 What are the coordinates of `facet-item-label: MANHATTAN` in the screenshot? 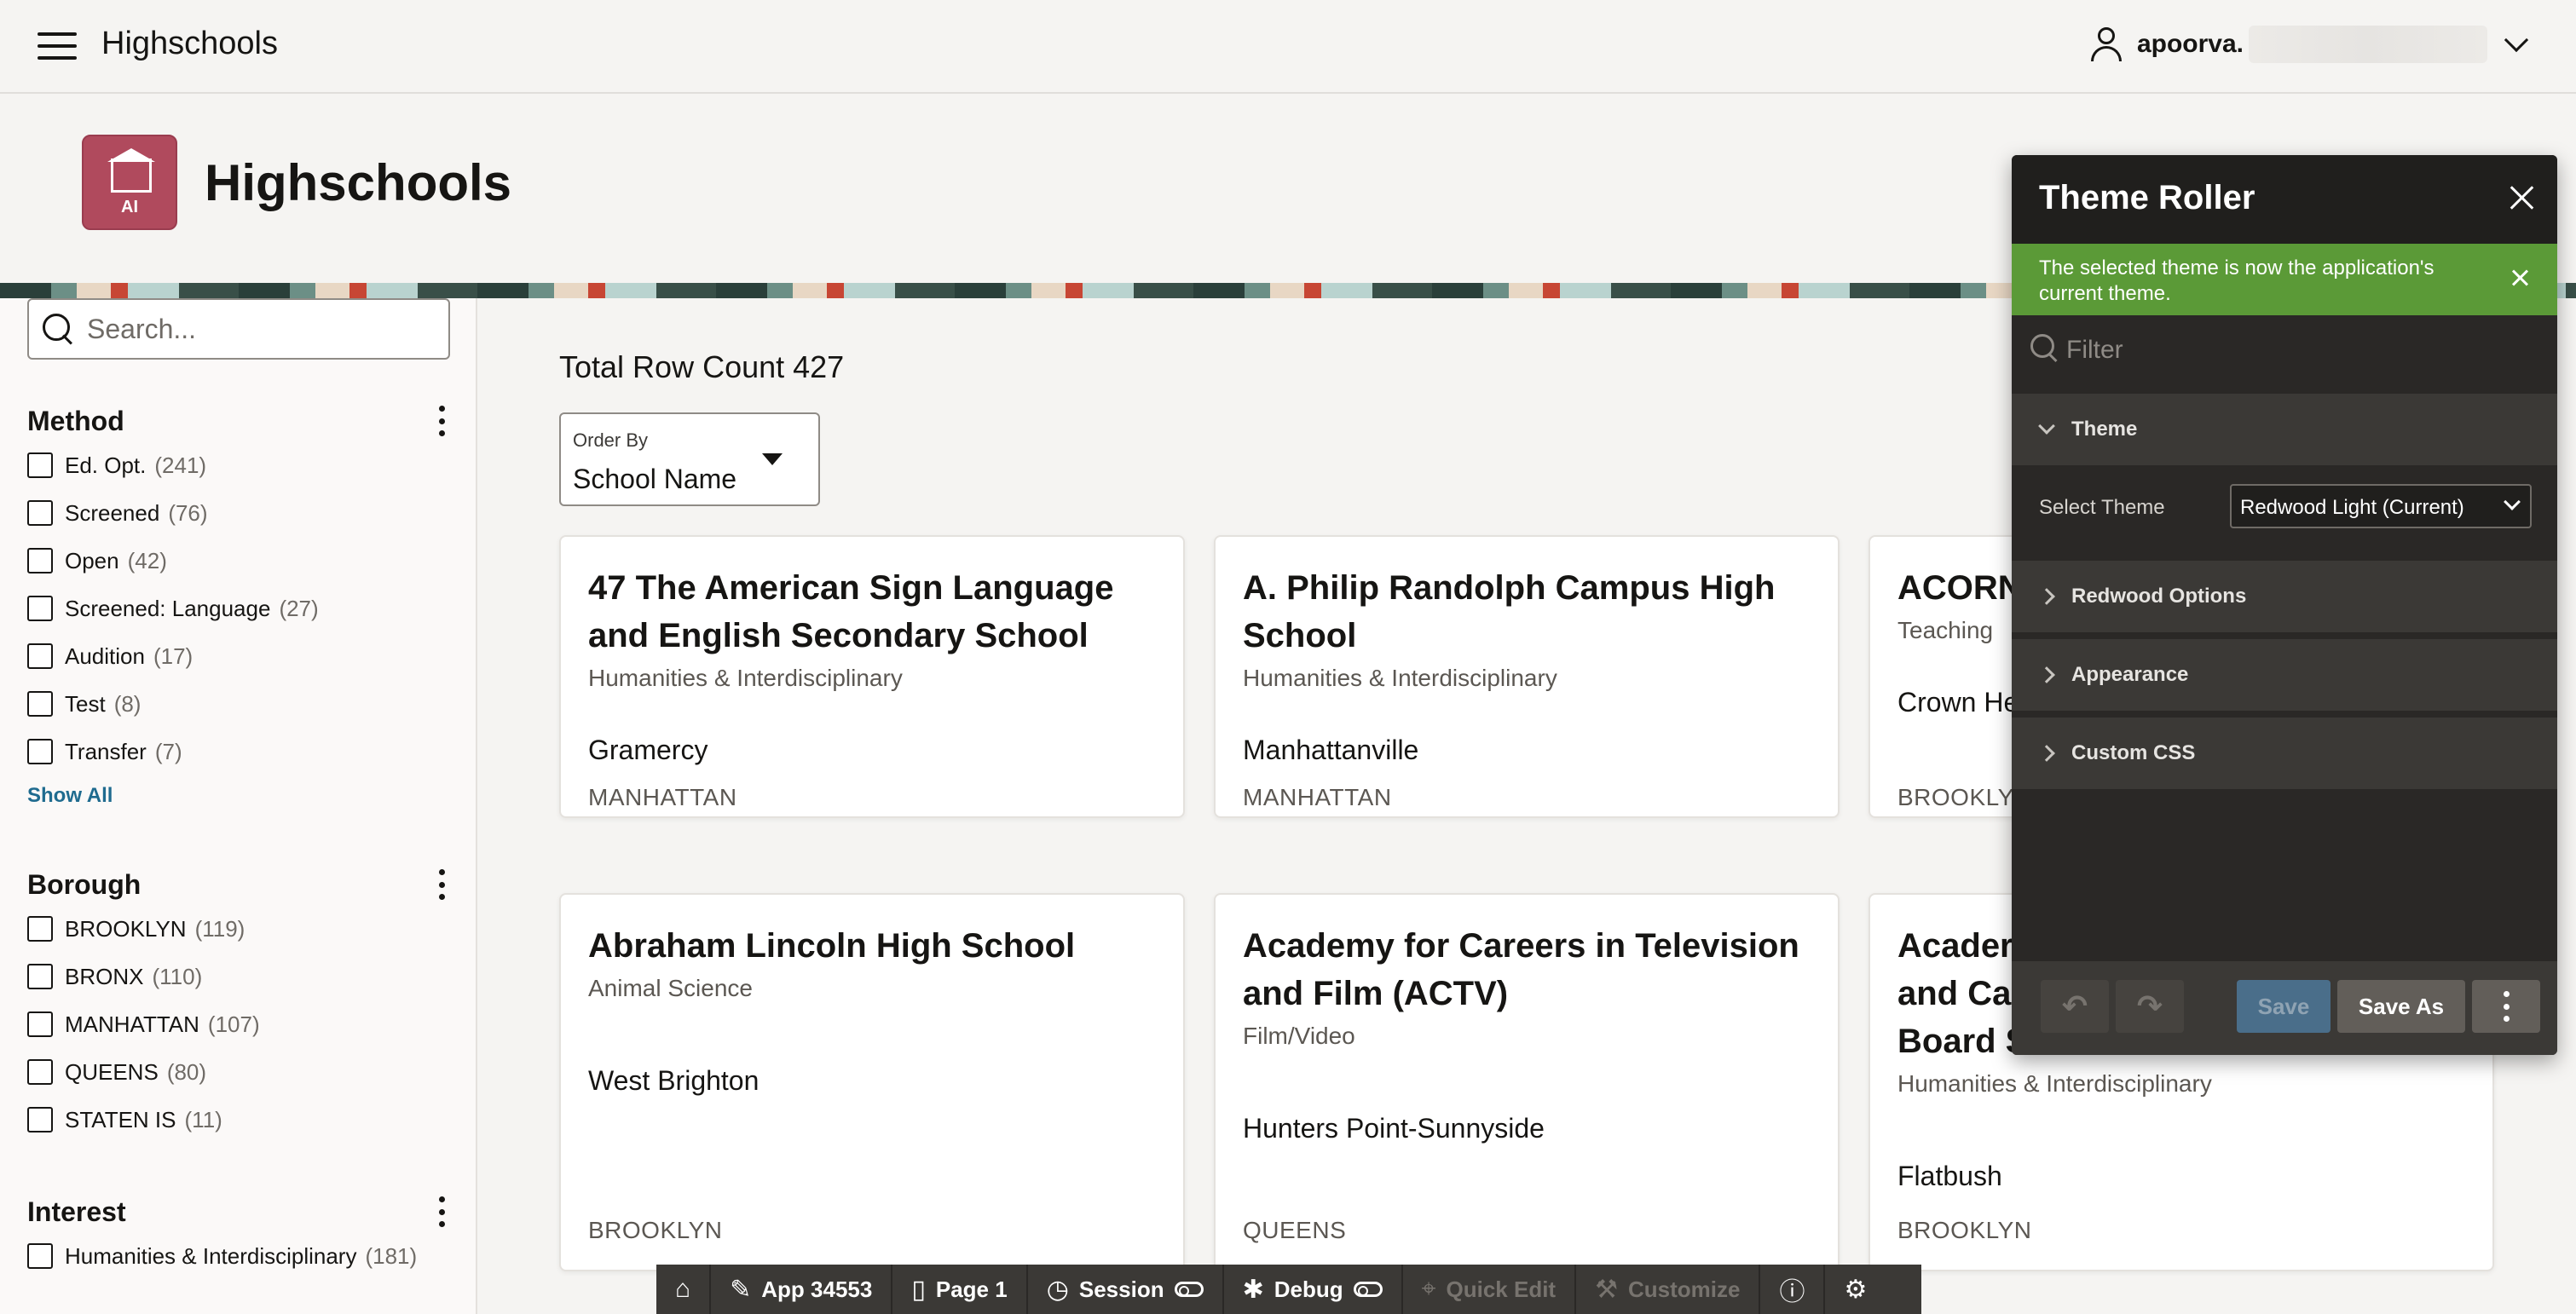 It's located at (132, 1024).